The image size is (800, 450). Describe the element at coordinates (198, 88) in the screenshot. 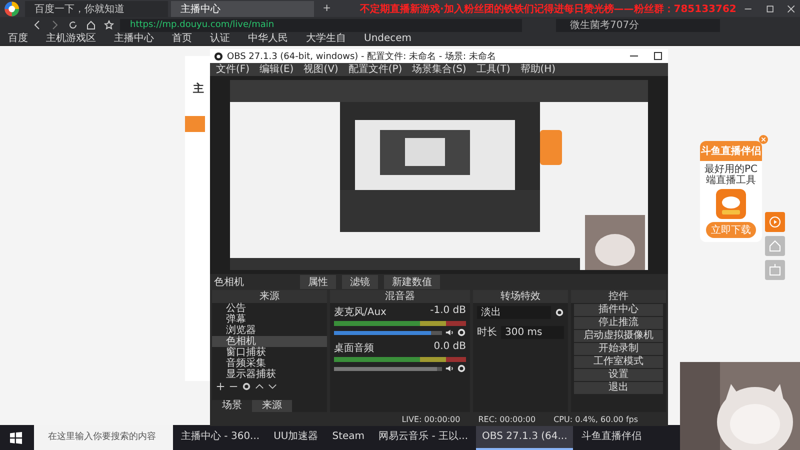

I see `page-heading: 主` at that location.